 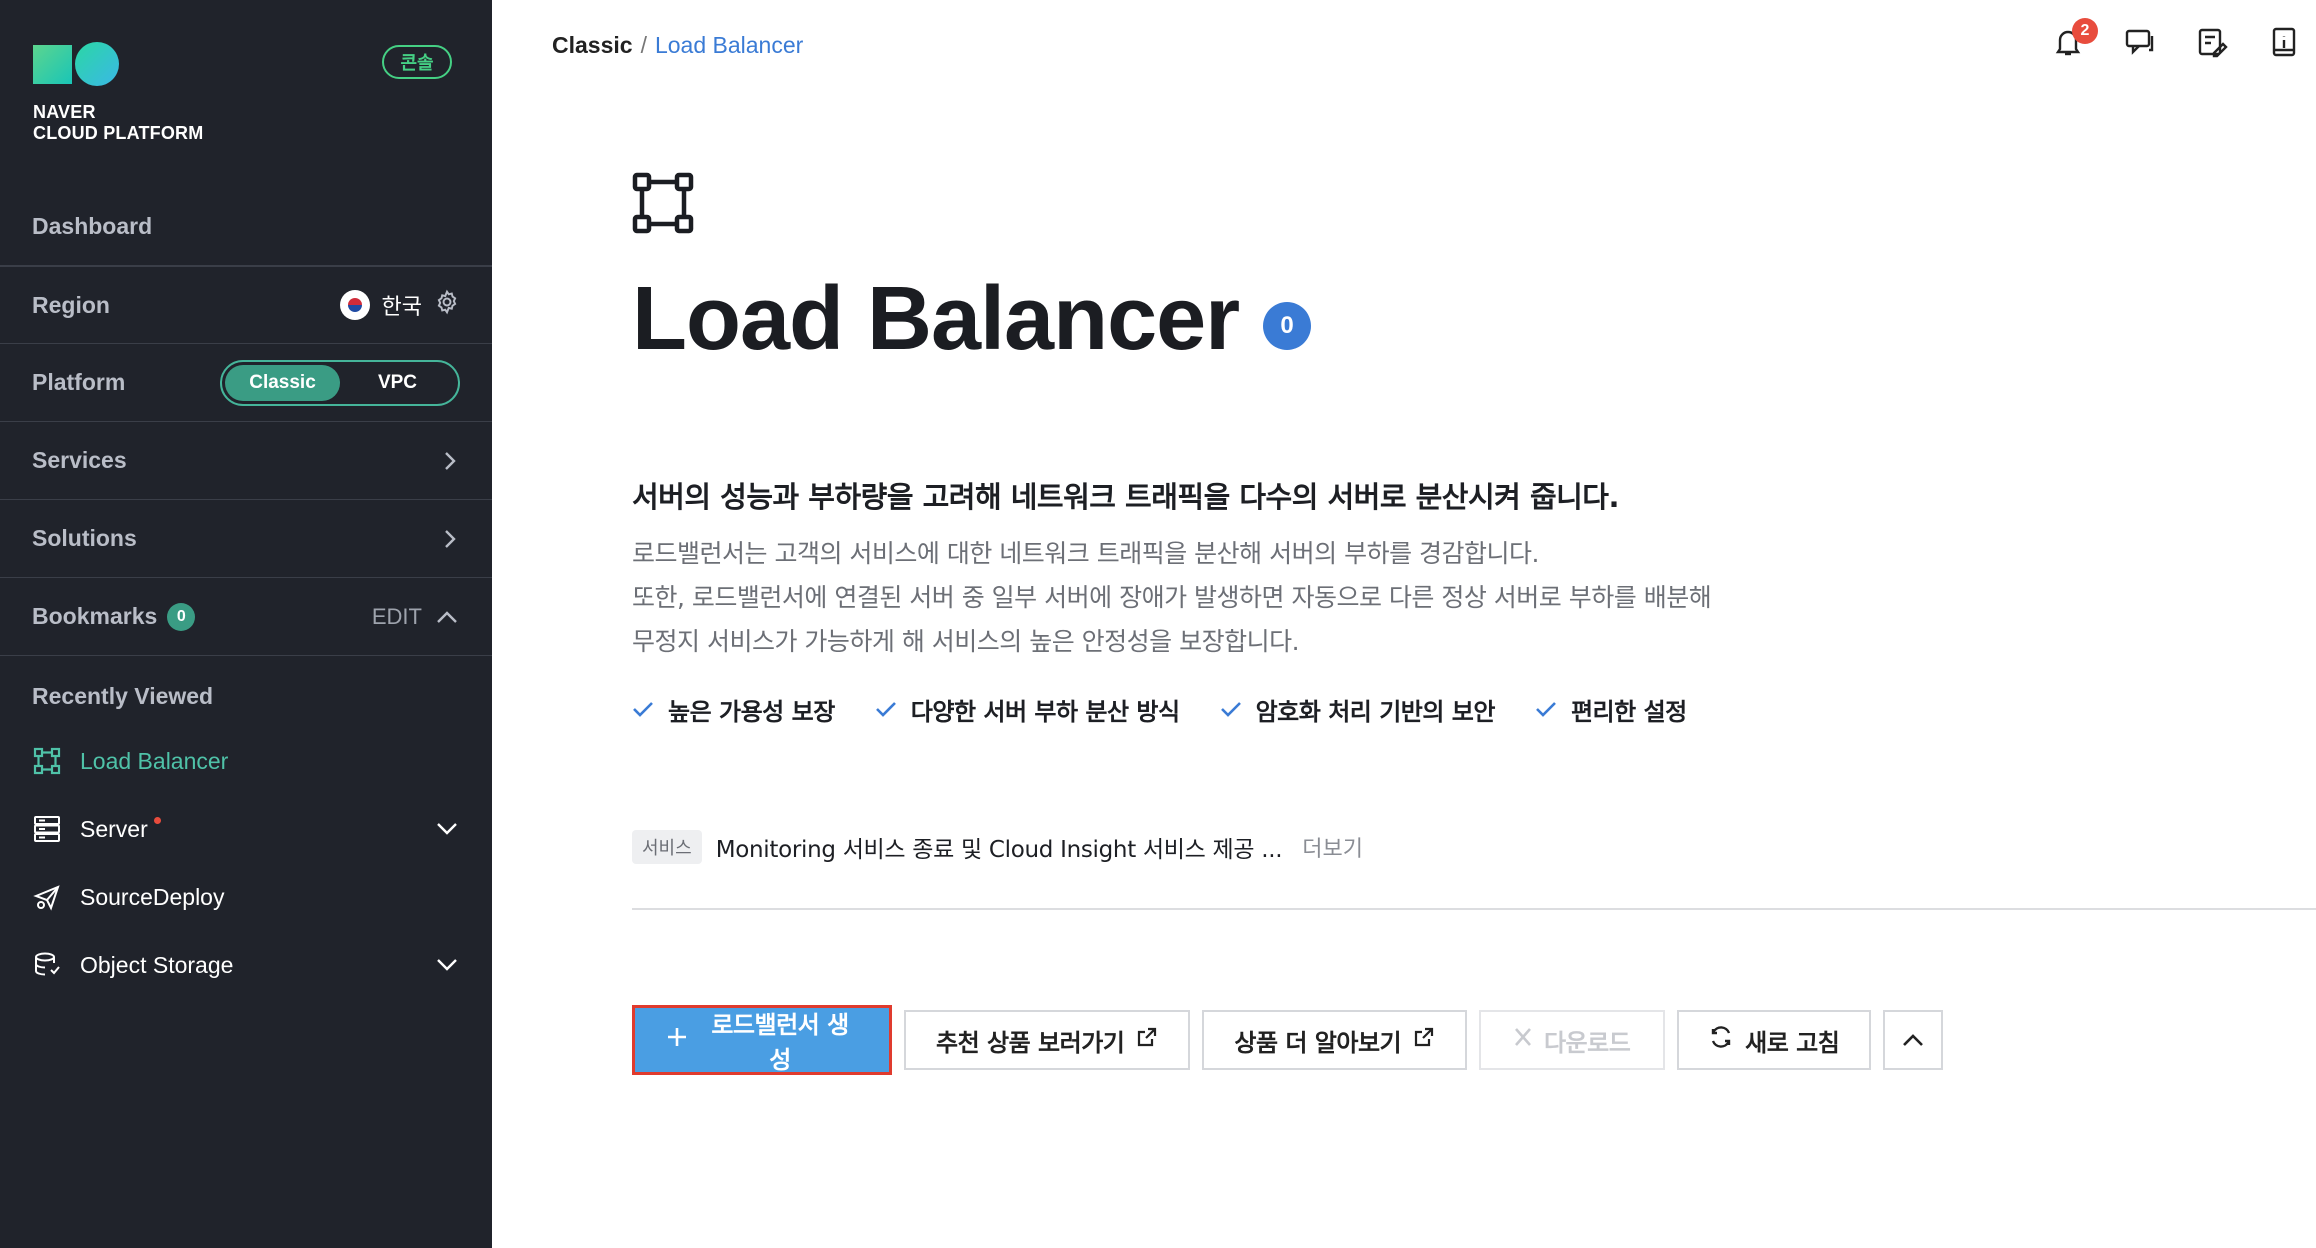 What do you see at coordinates (71, 304) in the screenshot?
I see `region-label: Region` at bounding box center [71, 304].